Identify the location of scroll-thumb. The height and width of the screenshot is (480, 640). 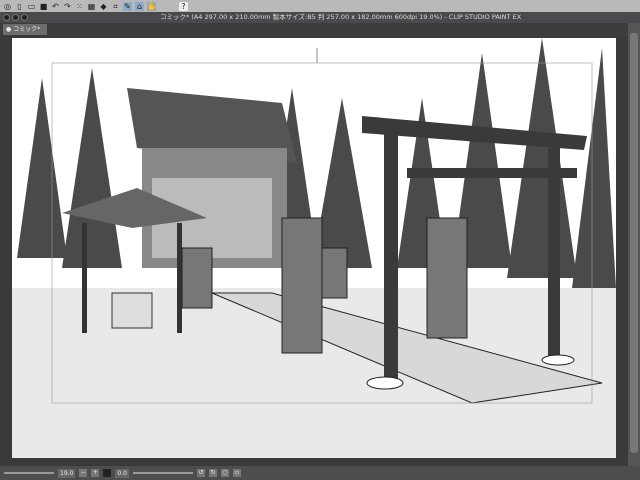
(634, 243).